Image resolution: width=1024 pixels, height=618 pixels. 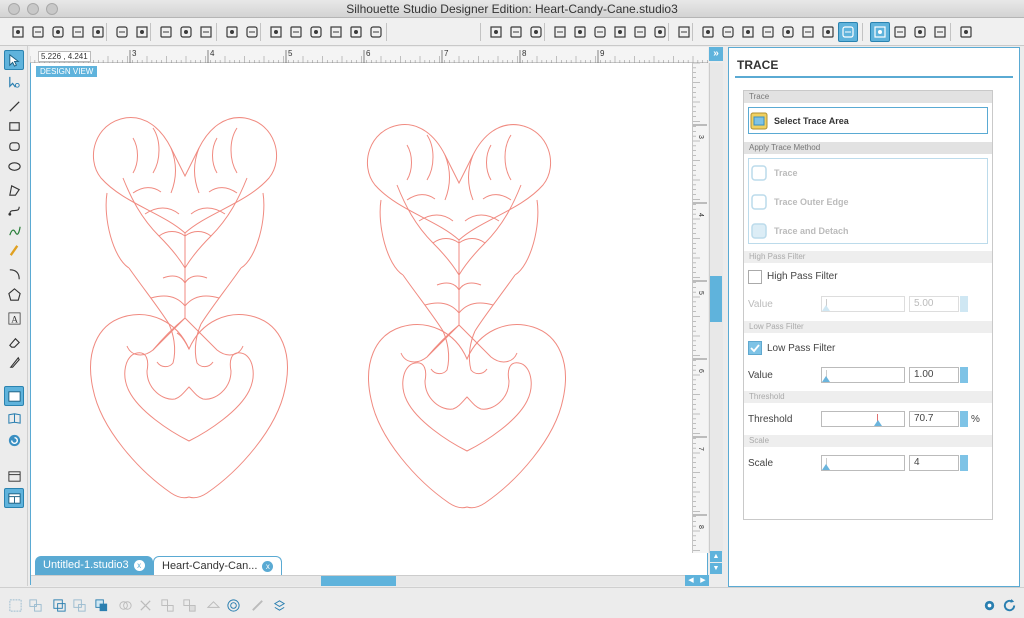 What do you see at coordinates (748, 32) in the screenshot?
I see `scale-icon` at bounding box center [748, 32].